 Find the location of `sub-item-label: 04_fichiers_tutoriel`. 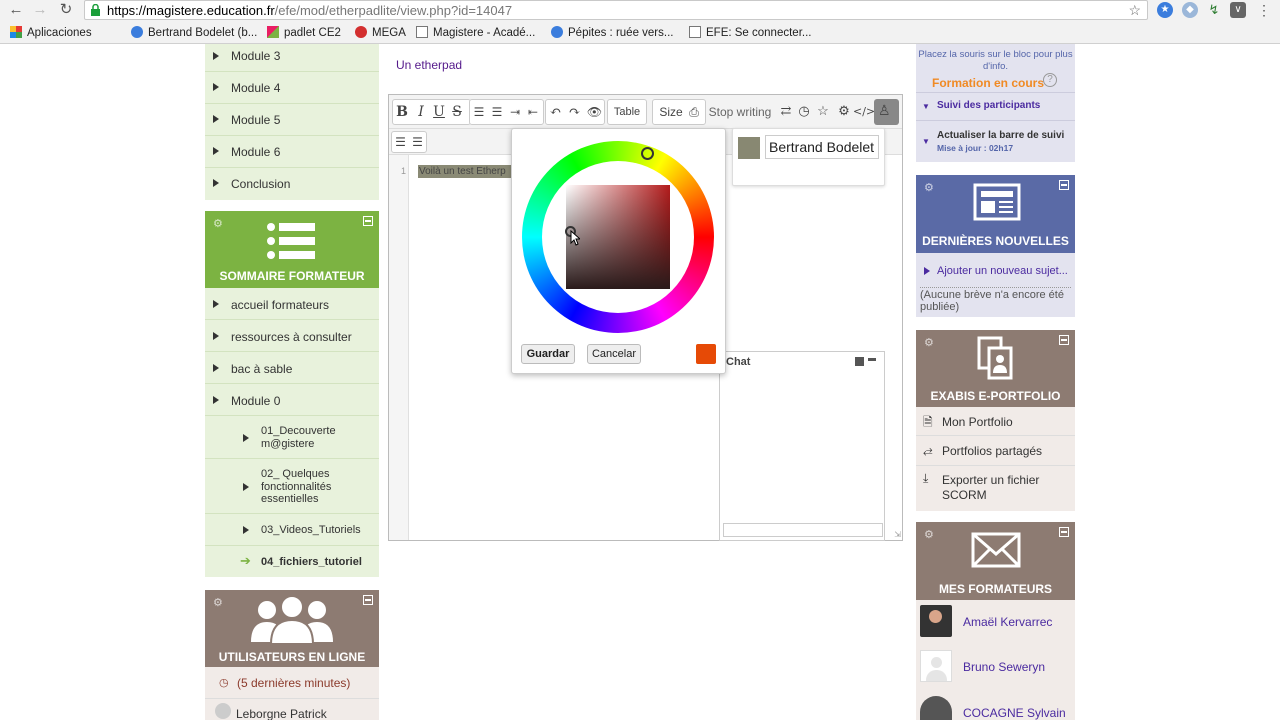

sub-item-label: 04_fichiers_tutoriel is located at coordinates (311, 562).